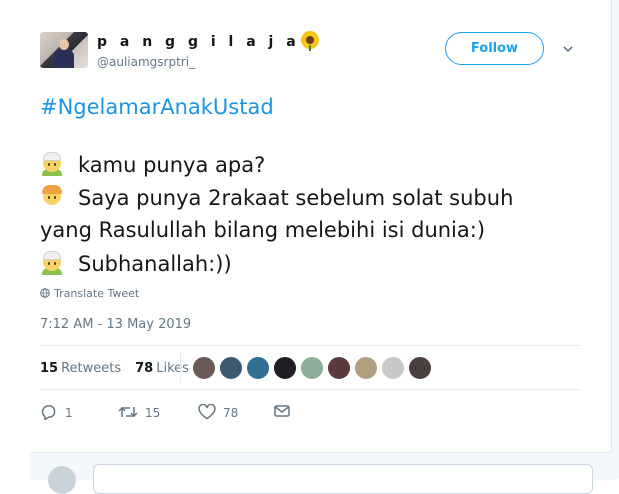  I want to click on retweet-count: 15, so click(153, 413).